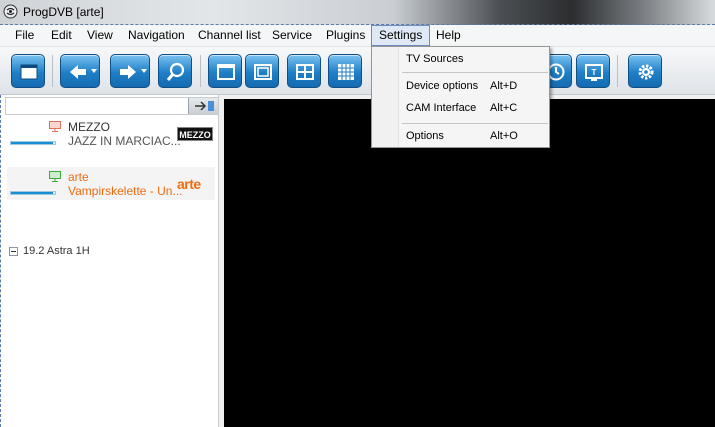  I want to click on menu-item-label: TV Sources, so click(435, 59).